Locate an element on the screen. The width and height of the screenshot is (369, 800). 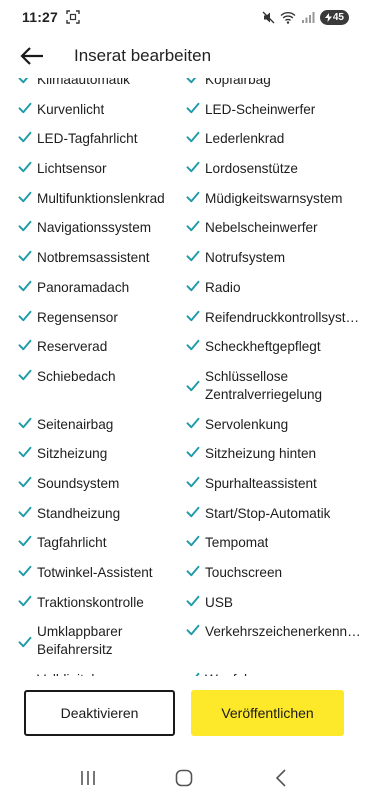
feature-item: Wegfahrsperre is located at coordinates (273, 670).